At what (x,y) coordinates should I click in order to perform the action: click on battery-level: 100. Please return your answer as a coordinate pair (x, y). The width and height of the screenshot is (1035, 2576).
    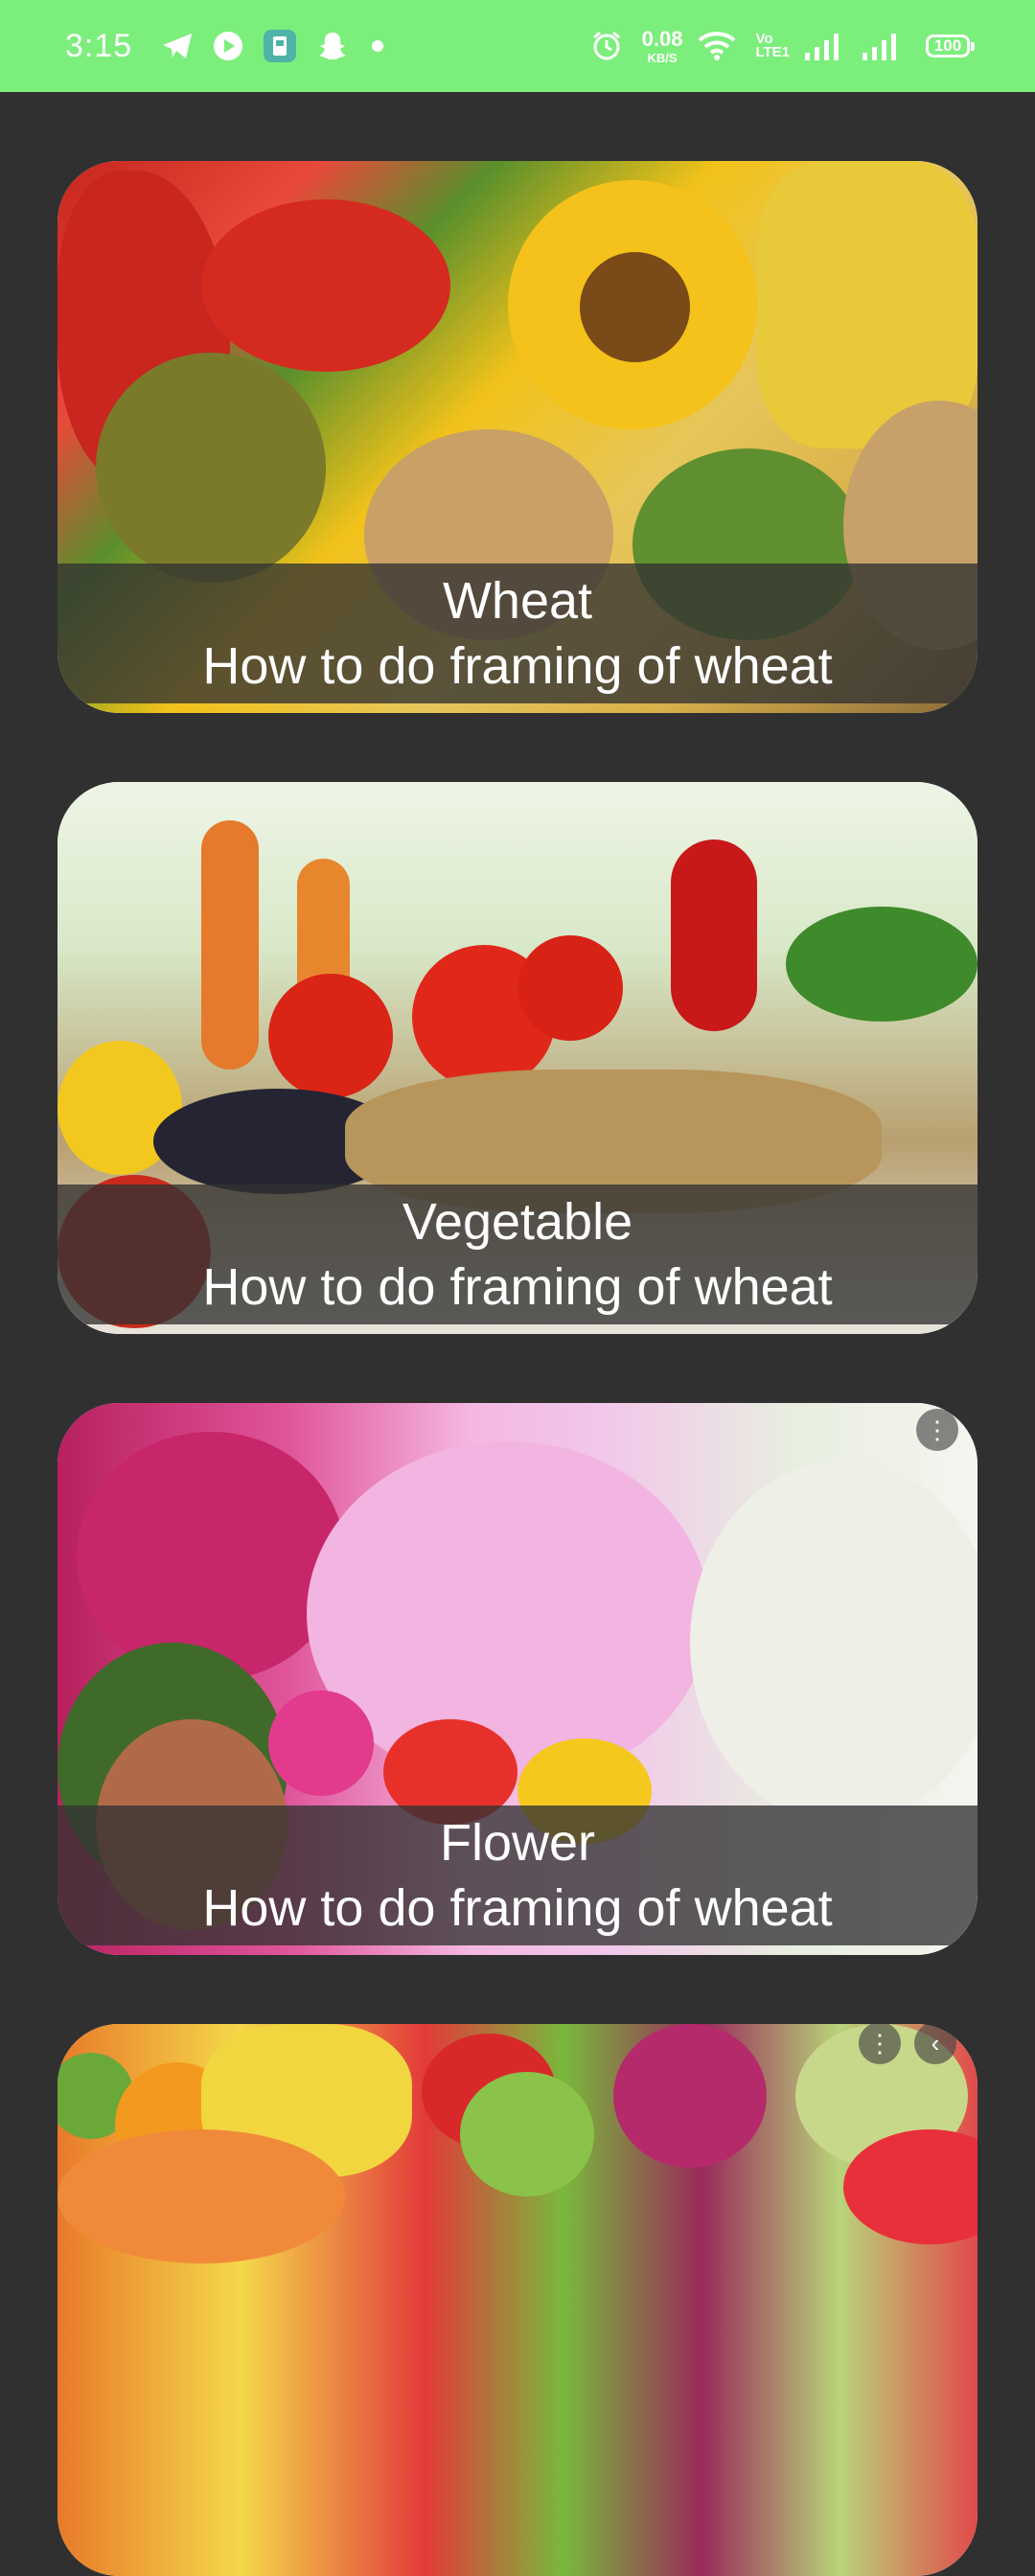
    Looking at the image, I should click on (947, 45).